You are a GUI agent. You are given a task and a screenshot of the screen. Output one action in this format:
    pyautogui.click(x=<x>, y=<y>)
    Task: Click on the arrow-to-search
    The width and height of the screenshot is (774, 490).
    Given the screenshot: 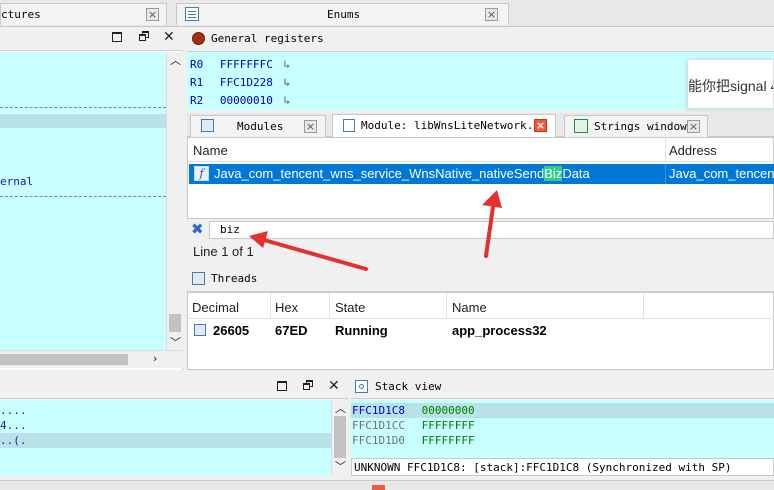 What is the action you would take?
    pyautogui.click(x=308, y=251)
    